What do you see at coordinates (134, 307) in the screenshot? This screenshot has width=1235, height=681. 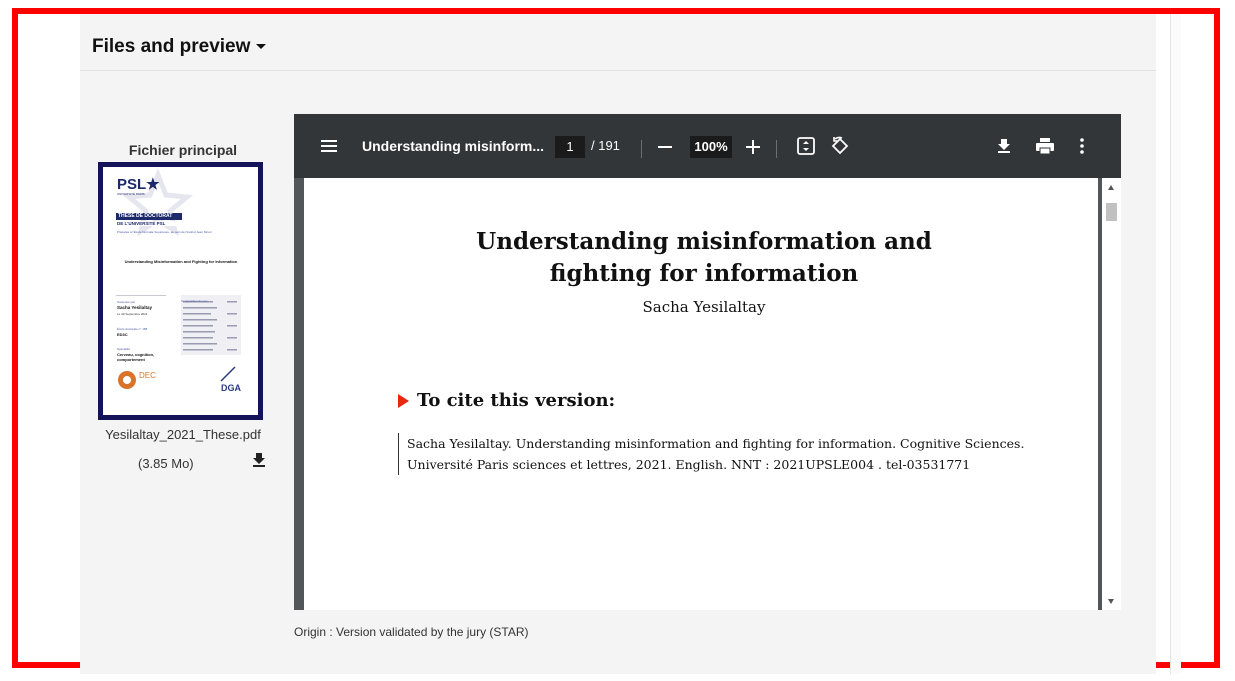 I see `thumb-author: Sacha Yesilaltay` at bounding box center [134, 307].